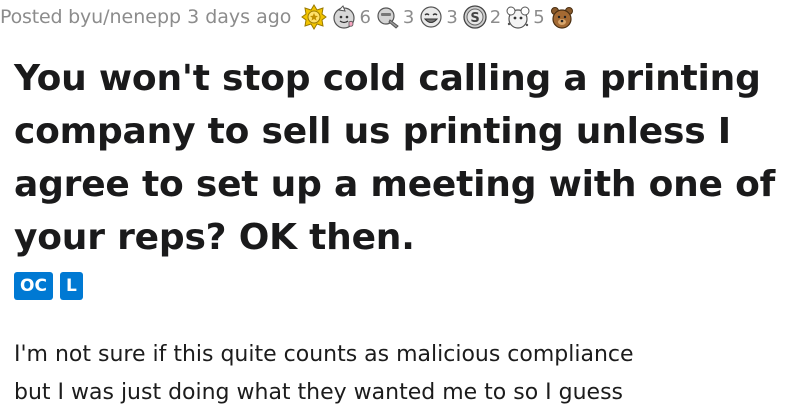 The width and height of the screenshot is (800, 420). Describe the element at coordinates (46, 17) in the screenshot. I see `posted-by-label: Posted by` at that location.